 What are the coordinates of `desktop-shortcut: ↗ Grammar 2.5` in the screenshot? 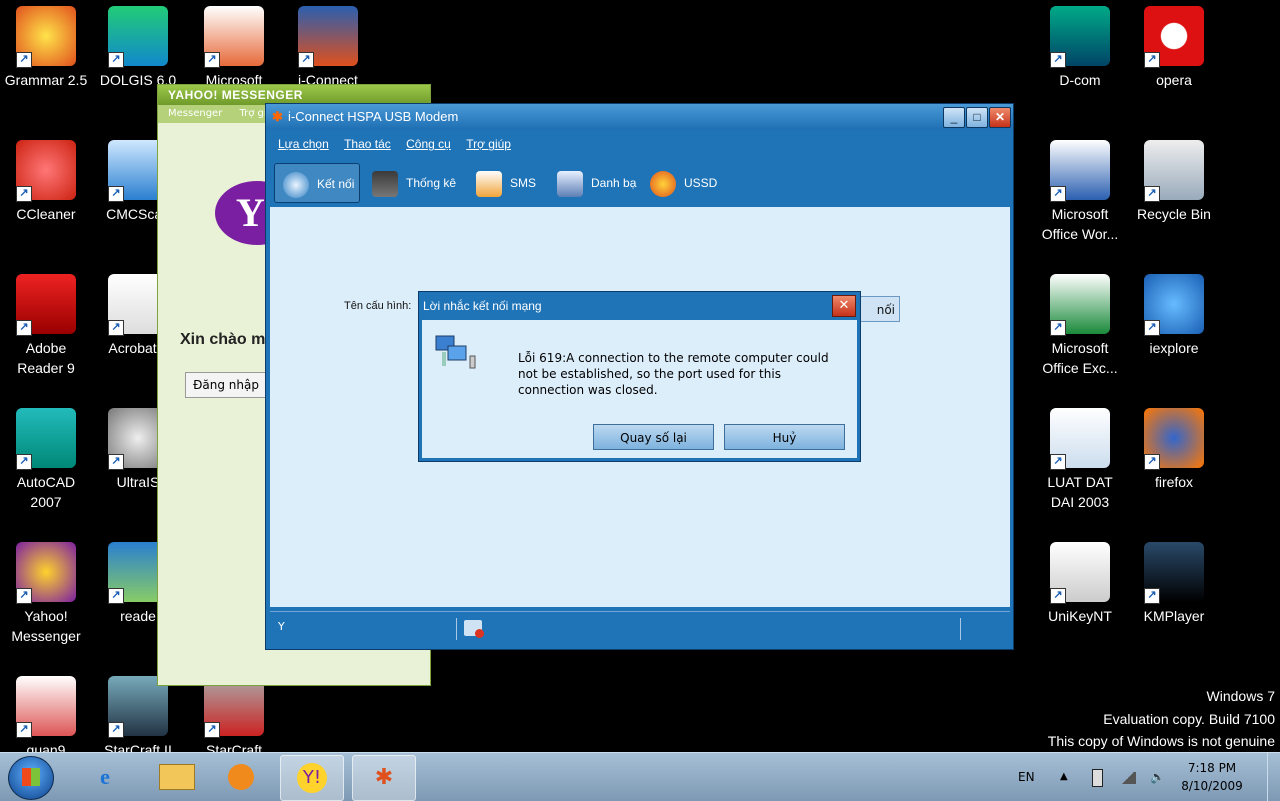 It's located at (46, 45).